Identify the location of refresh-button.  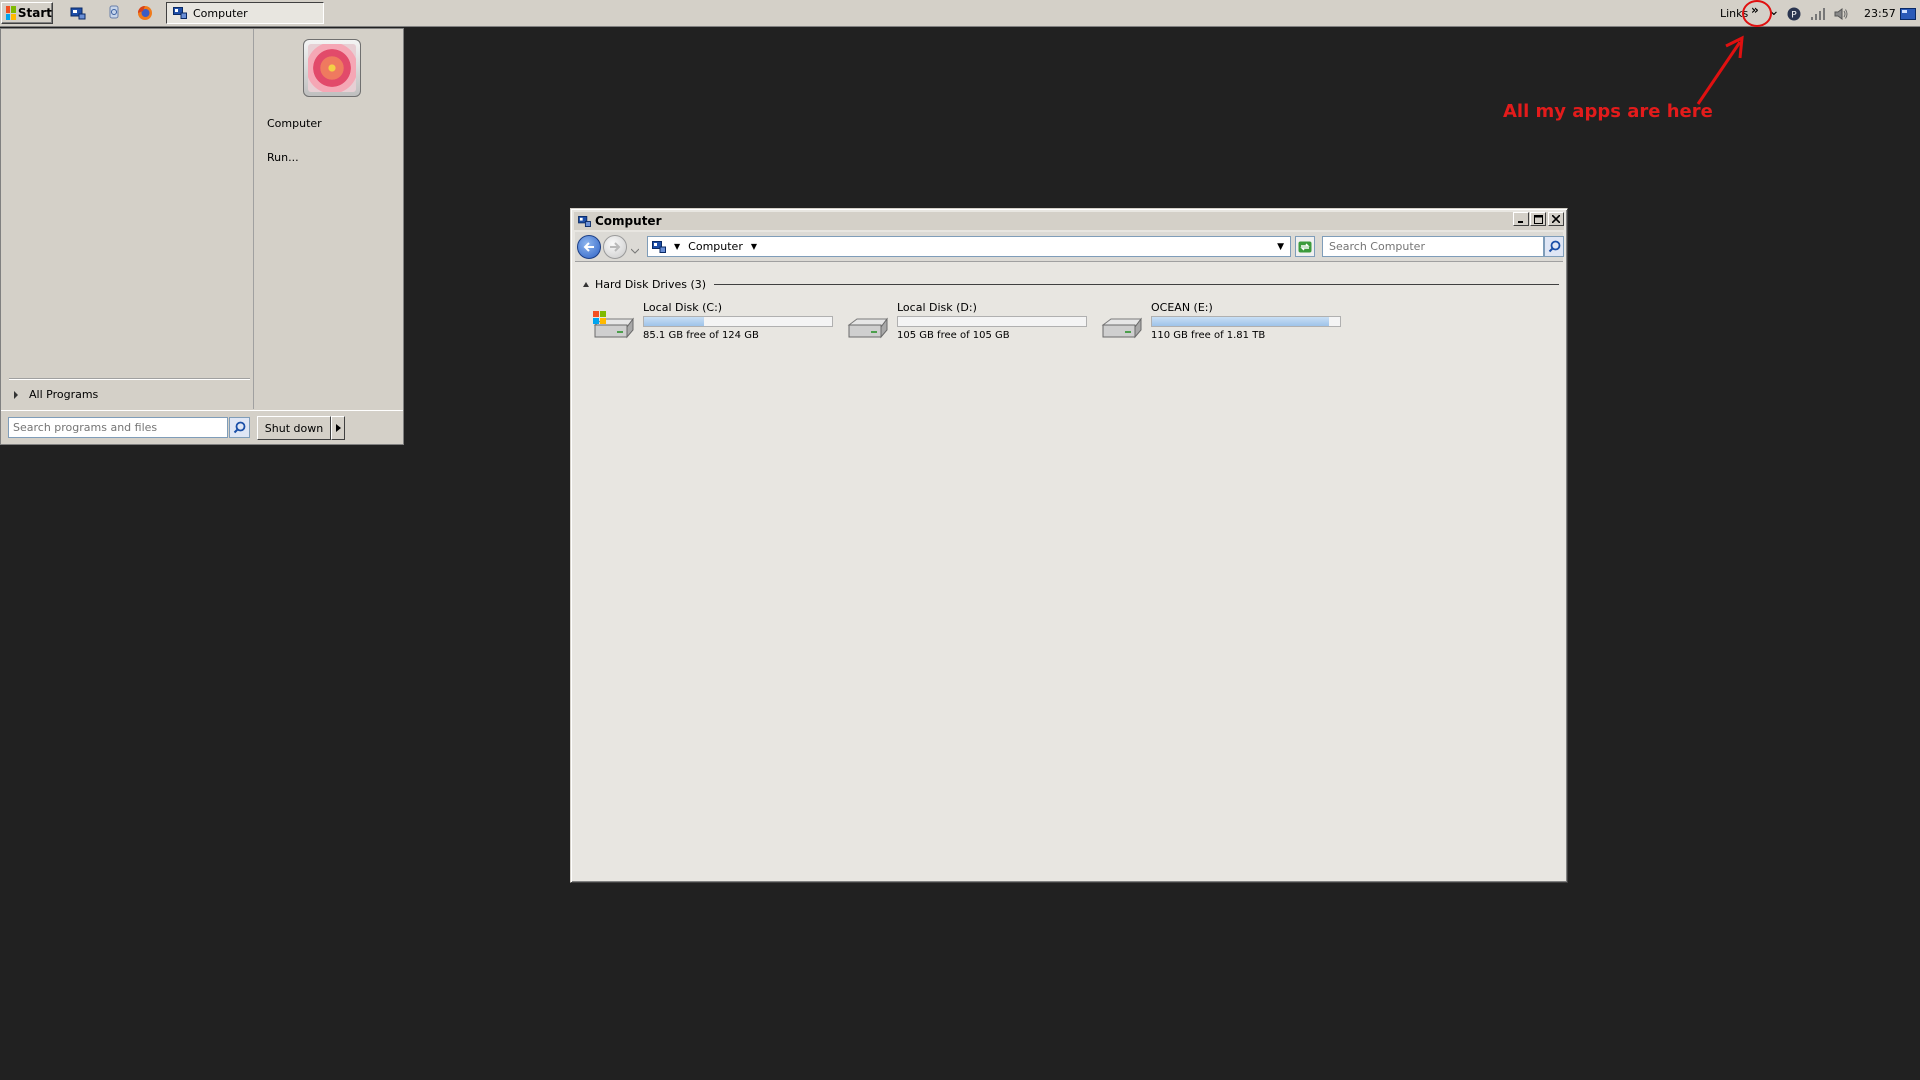
(1305, 246).